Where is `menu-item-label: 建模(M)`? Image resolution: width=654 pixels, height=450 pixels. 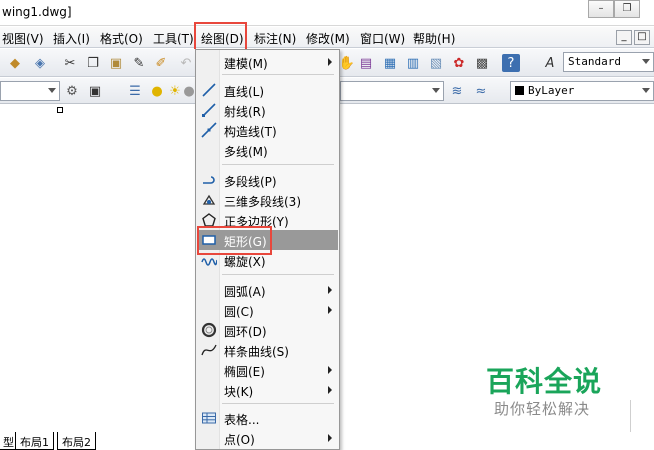 menu-item-label: 建模(M) is located at coordinates (246, 64).